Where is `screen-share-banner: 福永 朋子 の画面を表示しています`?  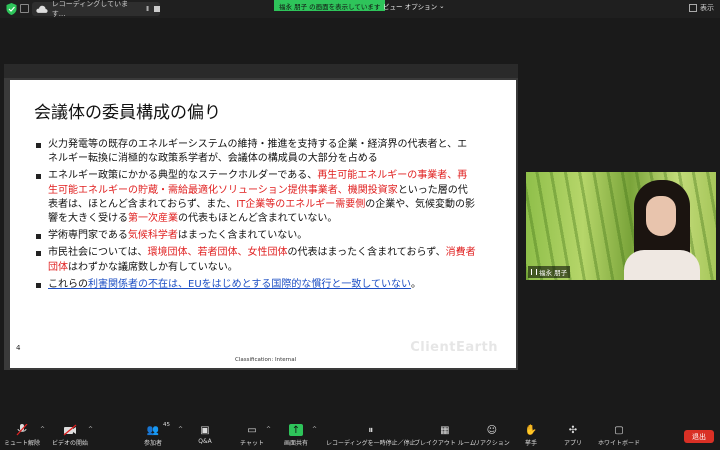 screen-share-banner: 福永 朋子 の画面を表示しています is located at coordinates (330, 5).